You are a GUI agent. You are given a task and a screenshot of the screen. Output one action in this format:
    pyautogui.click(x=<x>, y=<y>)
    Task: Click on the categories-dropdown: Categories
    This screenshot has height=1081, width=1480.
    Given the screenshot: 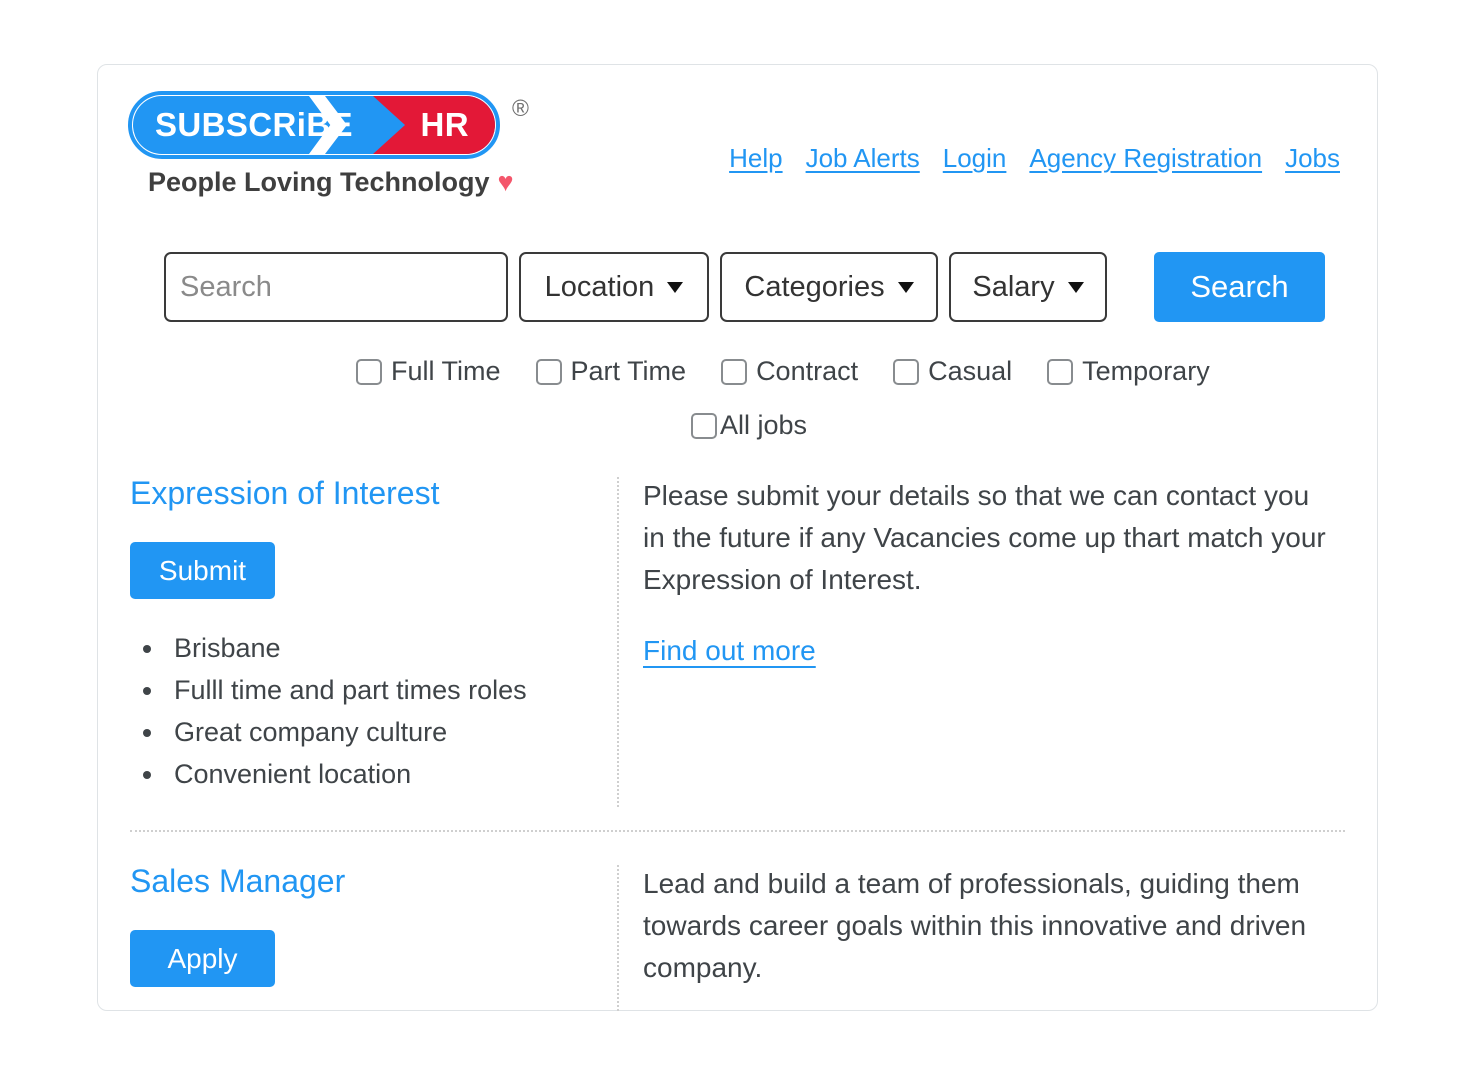 What is the action you would take?
    pyautogui.click(x=829, y=287)
    